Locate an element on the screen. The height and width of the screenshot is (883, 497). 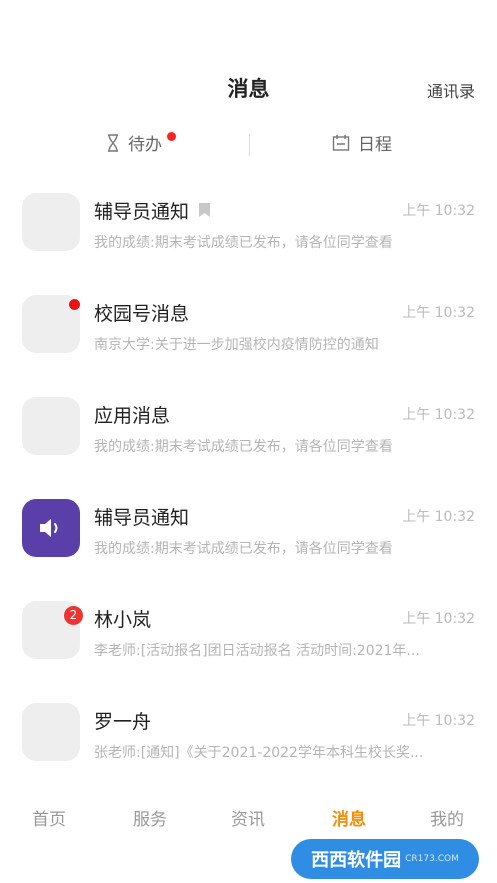
message-row: 校园号消息 上午 10:32 南京大学:关于进一步加强校内疫情防控的通知 is located at coordinates (248, 331).